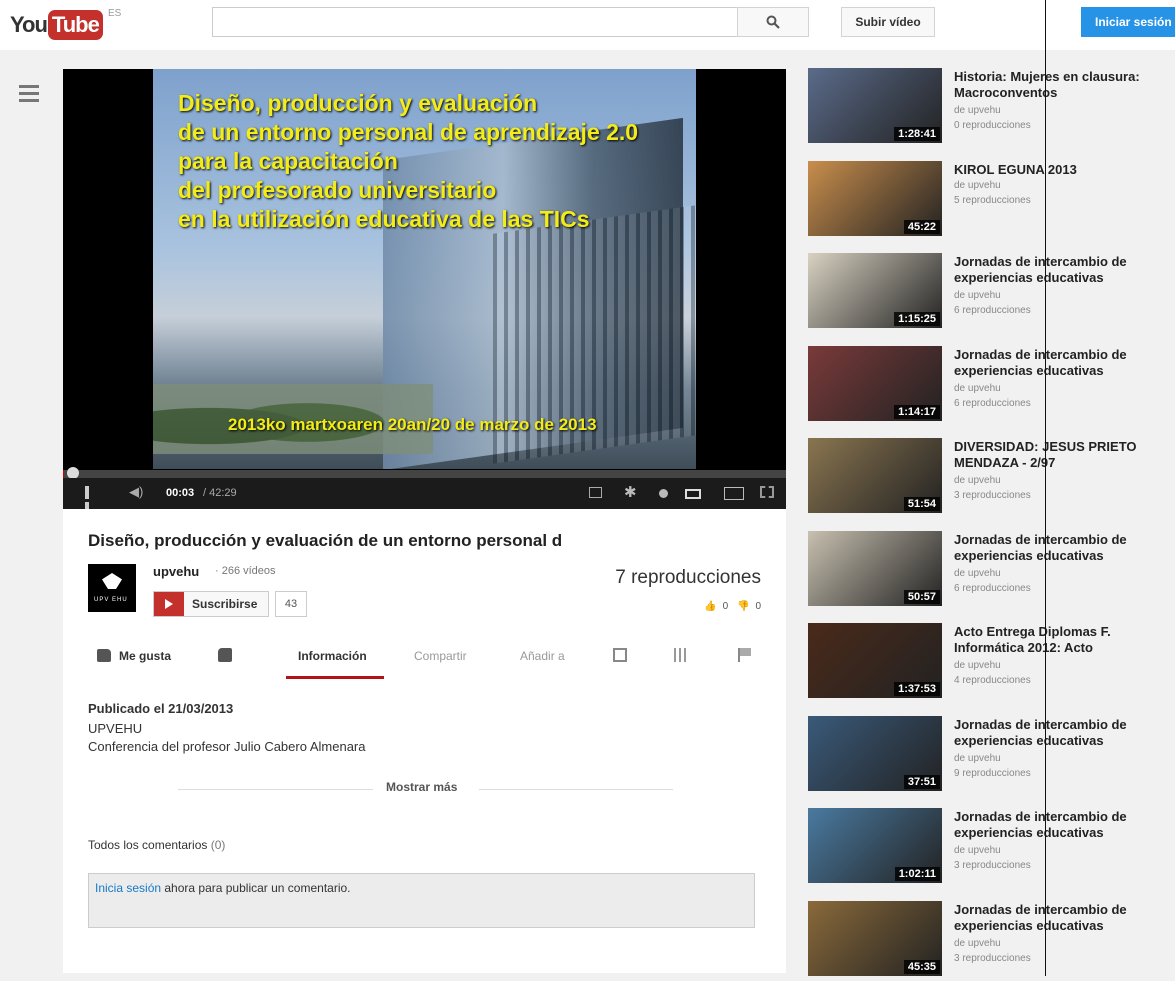  I want to click on video-thumbnail: 1:02:11, so click(875, 845).